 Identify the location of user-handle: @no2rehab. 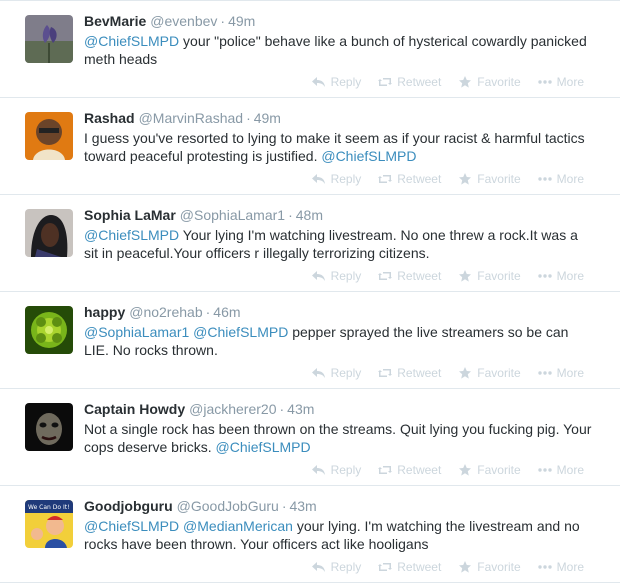
(165, 312).